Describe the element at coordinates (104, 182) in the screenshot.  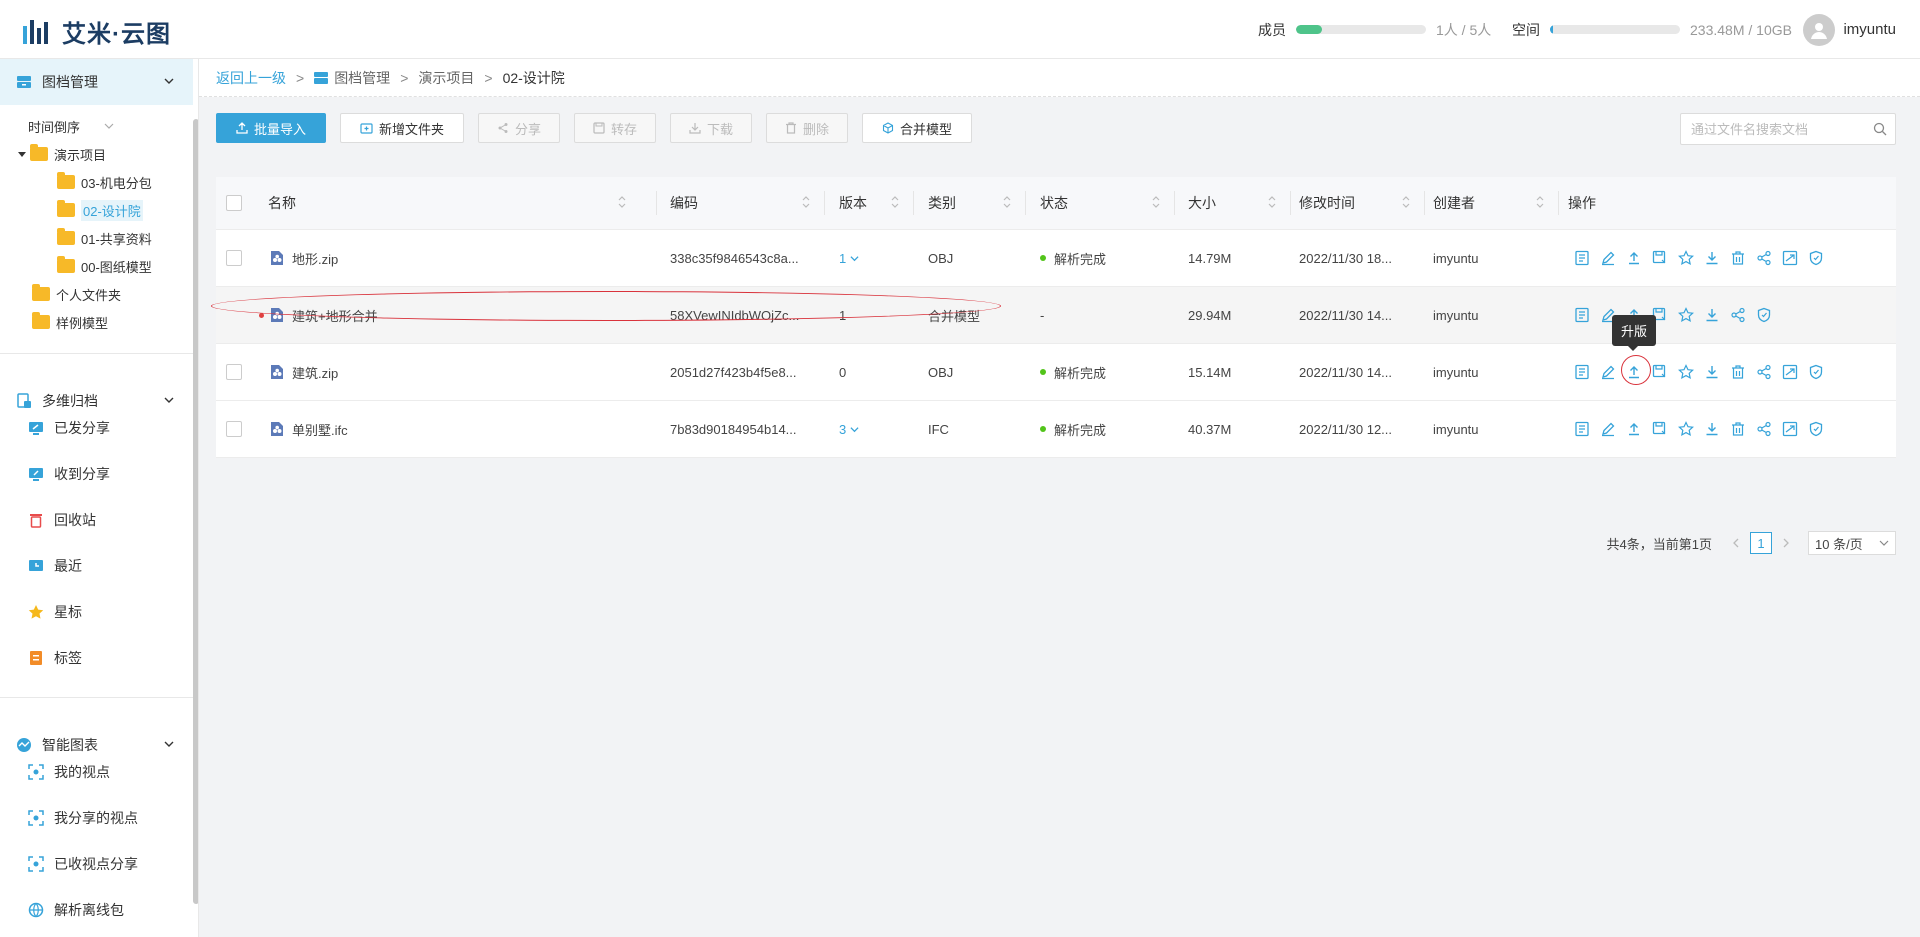
I see `tree-item-mep: 03-机电分包` at that location.